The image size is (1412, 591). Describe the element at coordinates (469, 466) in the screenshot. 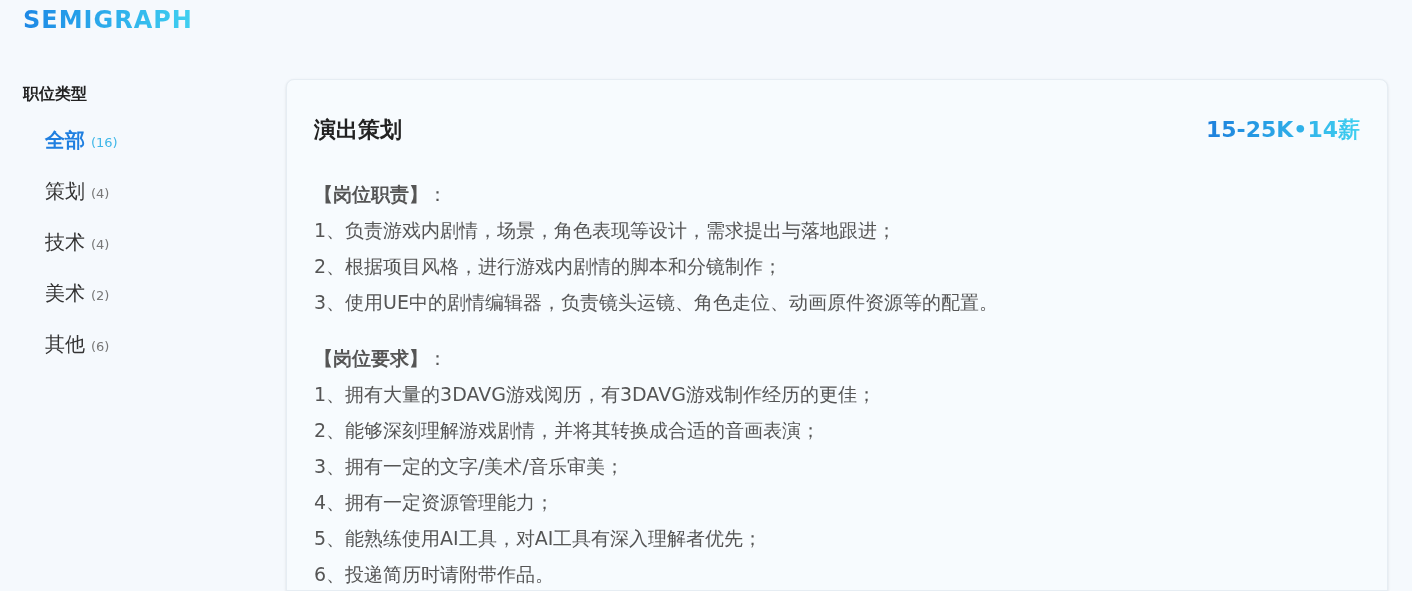

I see `description-line: 3、拥有一定的文字/美术/音乐审美；` at that location.